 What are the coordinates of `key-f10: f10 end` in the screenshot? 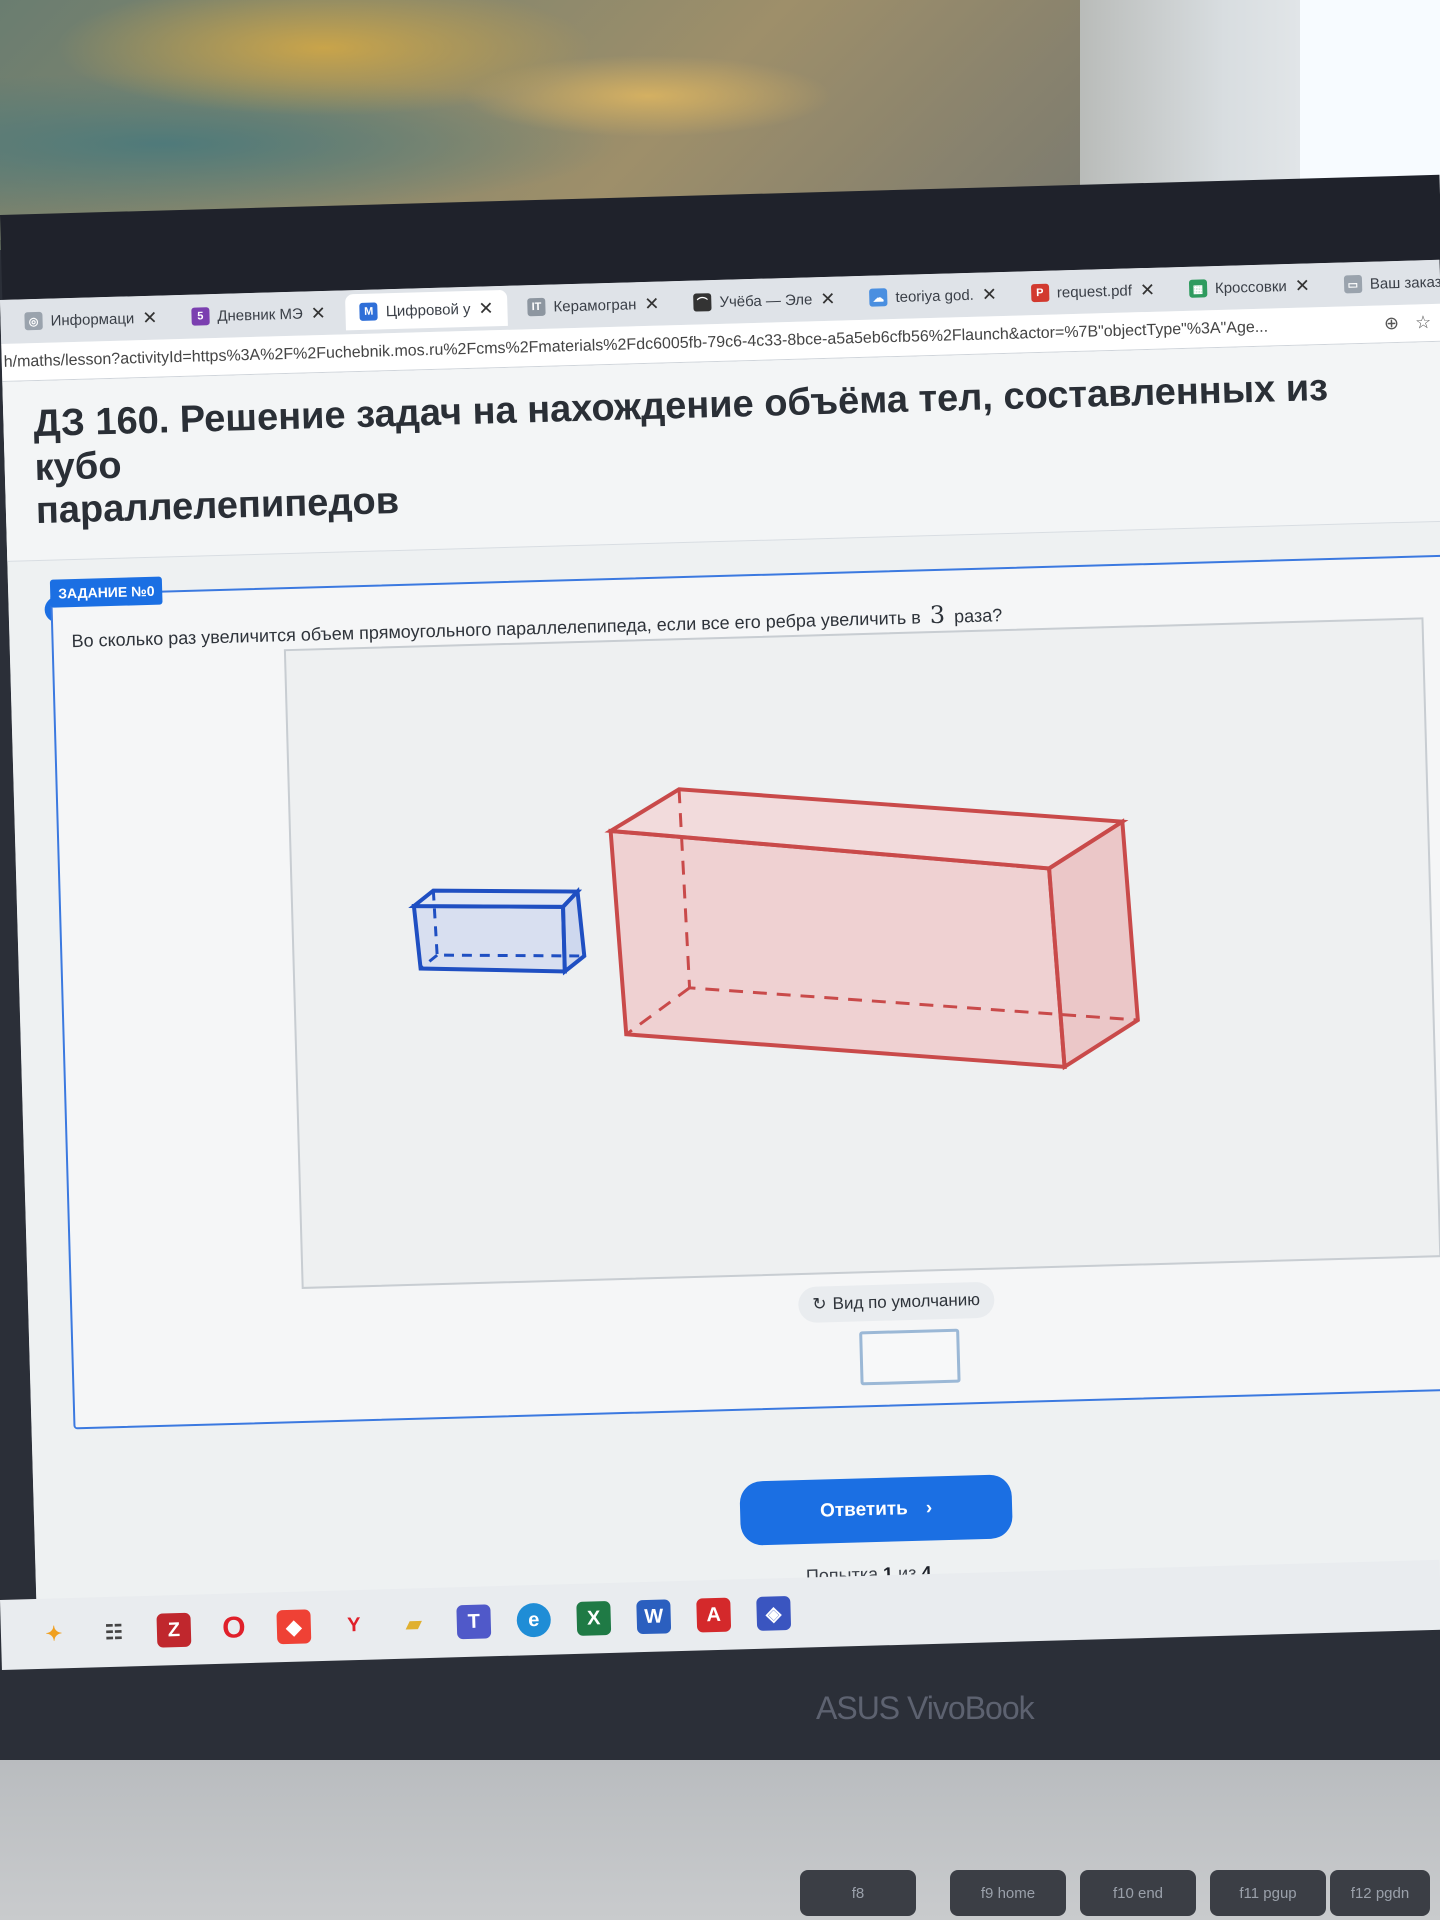 It's located at (1138, 1893).